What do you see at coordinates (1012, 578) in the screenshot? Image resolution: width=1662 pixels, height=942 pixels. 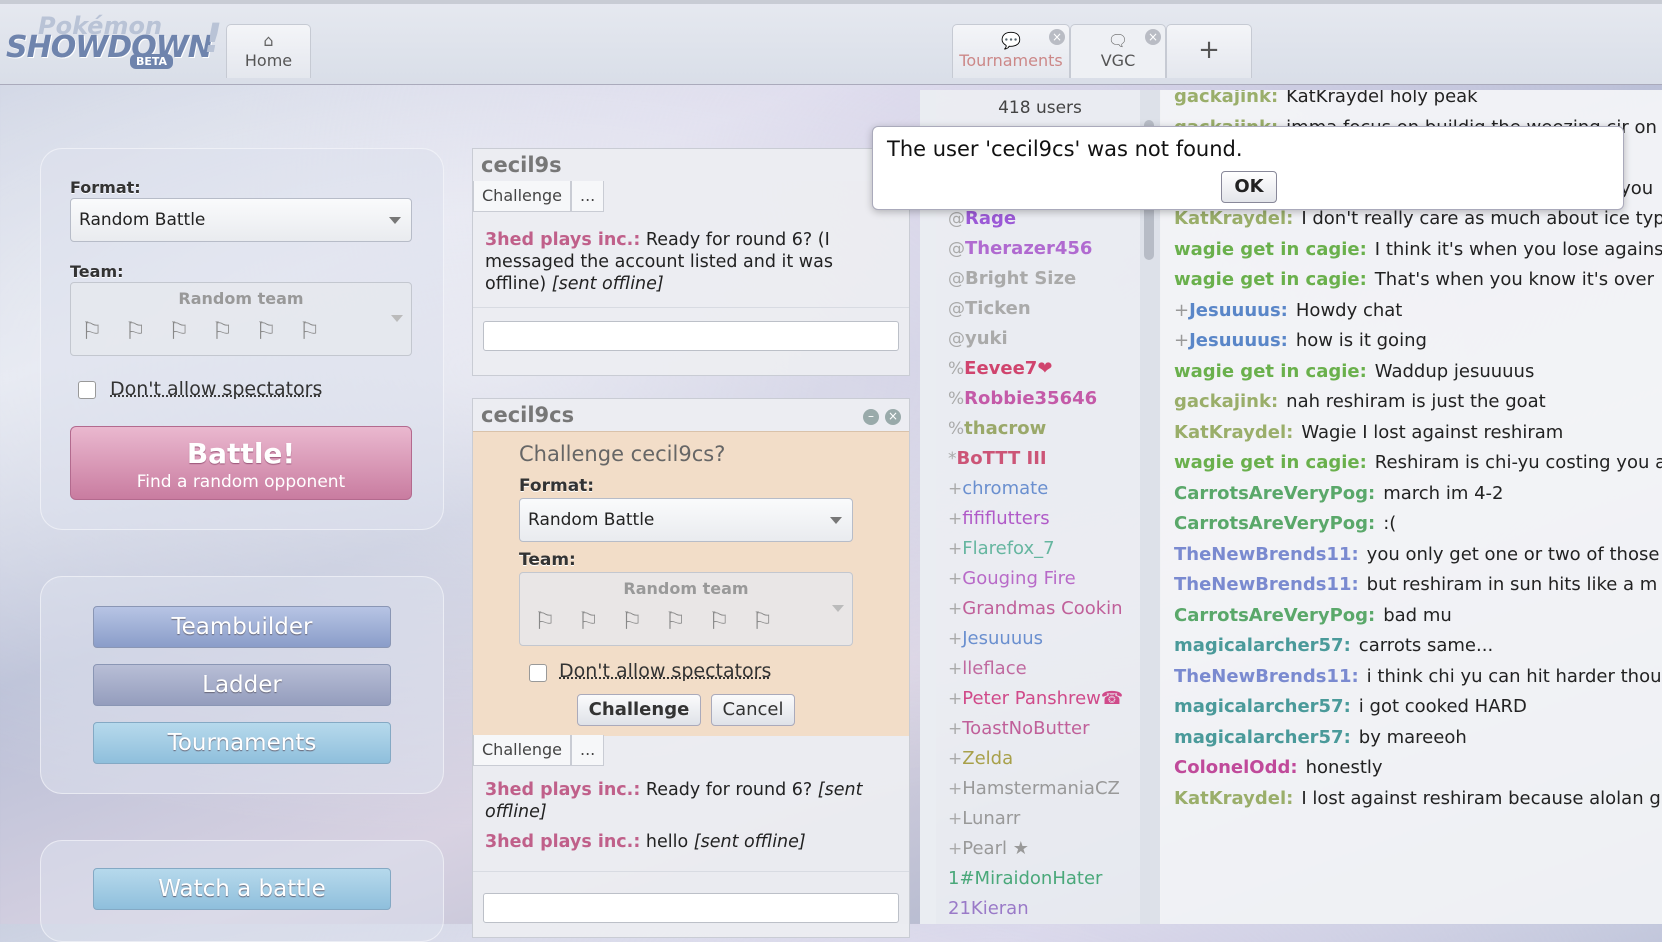 I see `user-list-item: +Gouging Fire` at bounding box center [1012, 578].